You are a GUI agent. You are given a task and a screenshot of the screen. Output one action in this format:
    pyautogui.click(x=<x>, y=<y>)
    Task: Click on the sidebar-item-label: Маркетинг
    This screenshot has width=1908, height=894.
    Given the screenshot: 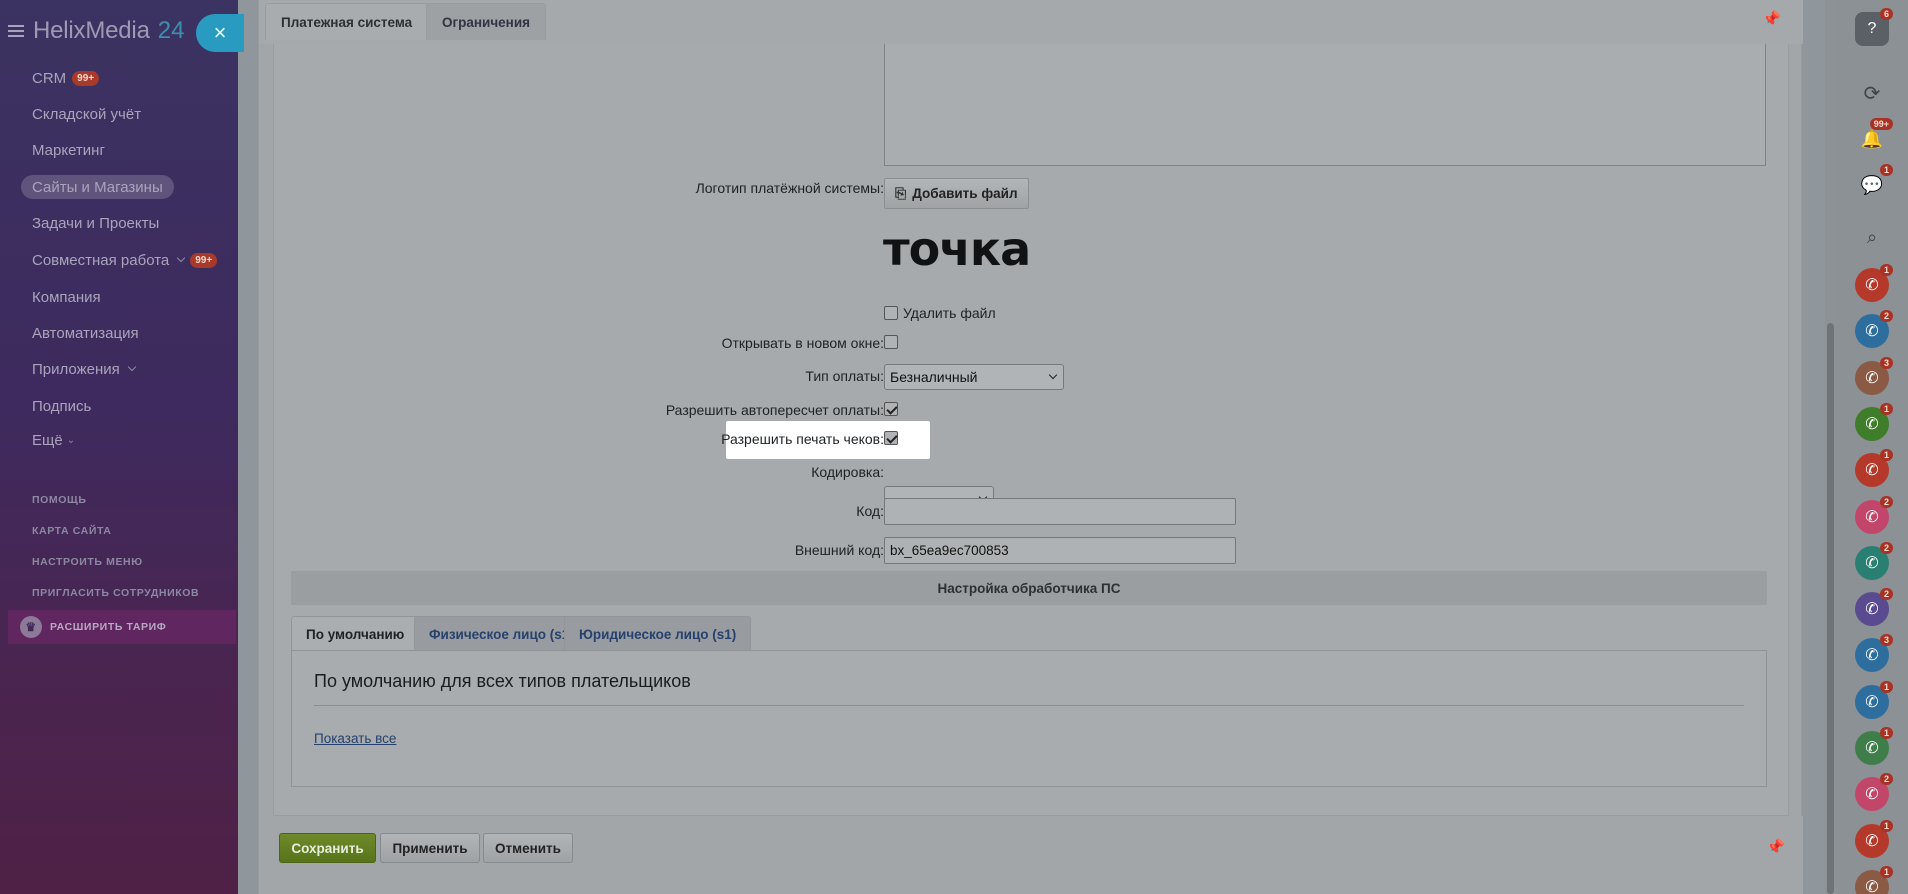 What is the action you would take?
    pyautogui.click(x=68, y=150)
    